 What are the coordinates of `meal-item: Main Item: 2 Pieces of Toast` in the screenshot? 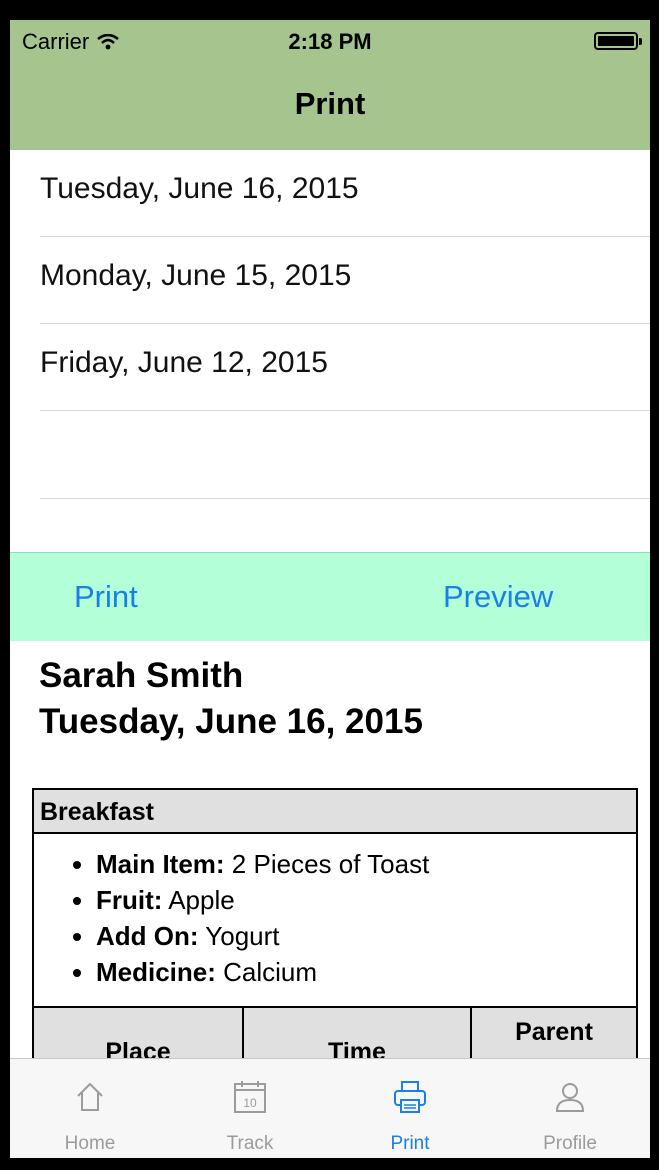 It's located at (366, 864).